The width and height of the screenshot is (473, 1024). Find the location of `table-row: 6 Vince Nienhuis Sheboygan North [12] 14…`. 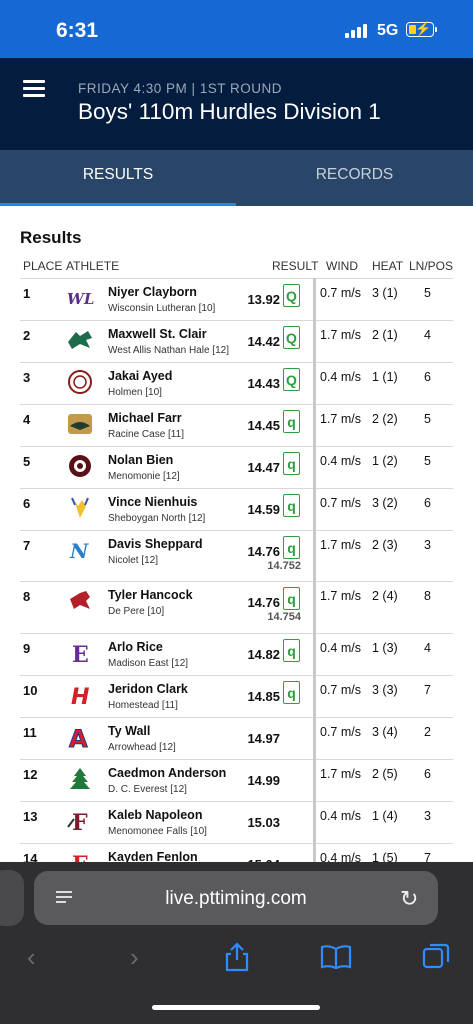

table-row: 6 Vince Nienhuis Sheboygan North [12] 14… is located at coordinates (236, 509).